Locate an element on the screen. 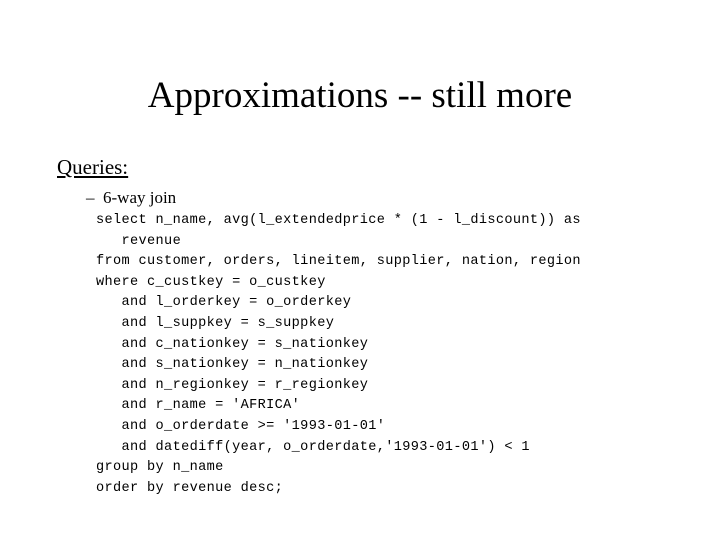  code-line: revenue is located at coordinates (139, 241).